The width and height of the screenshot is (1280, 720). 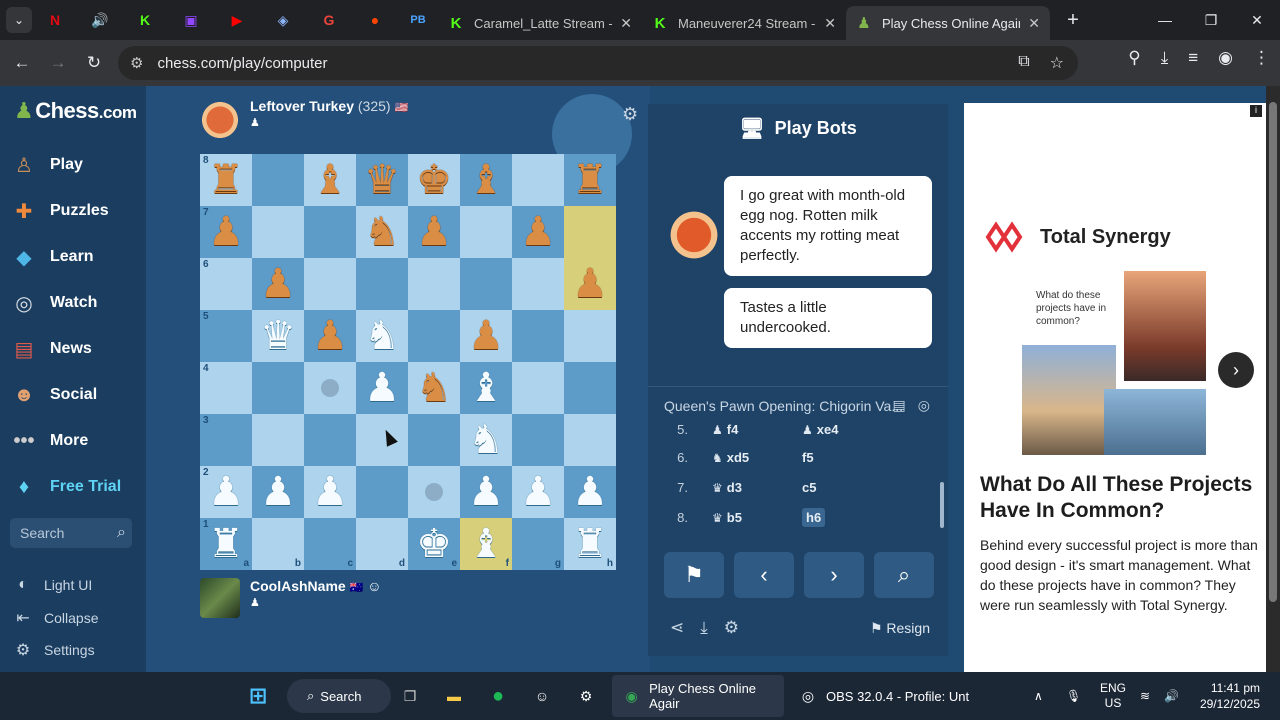 I want to click on ad-info-icon: i, so click(x=1256, y=111).